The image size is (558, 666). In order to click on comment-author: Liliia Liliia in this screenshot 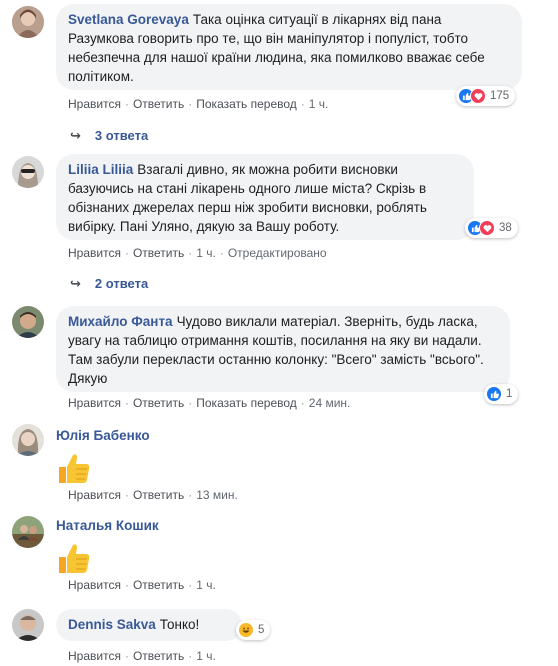, I will do `click(100, 169)`.